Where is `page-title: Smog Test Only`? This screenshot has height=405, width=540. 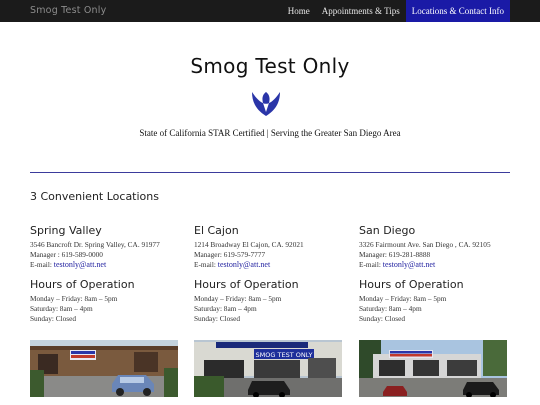 page-title: Smog Test Only is located at coordinates (270, 66).